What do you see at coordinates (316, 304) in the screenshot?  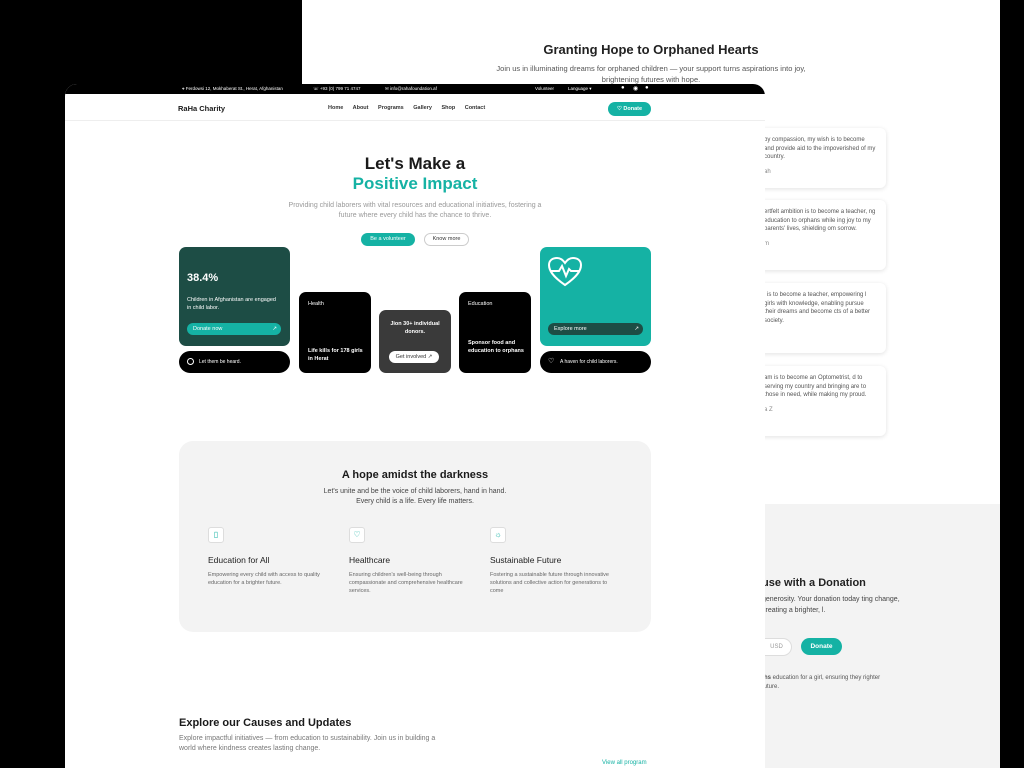 I see `health-label: Health` at bounding box center [316, 304].